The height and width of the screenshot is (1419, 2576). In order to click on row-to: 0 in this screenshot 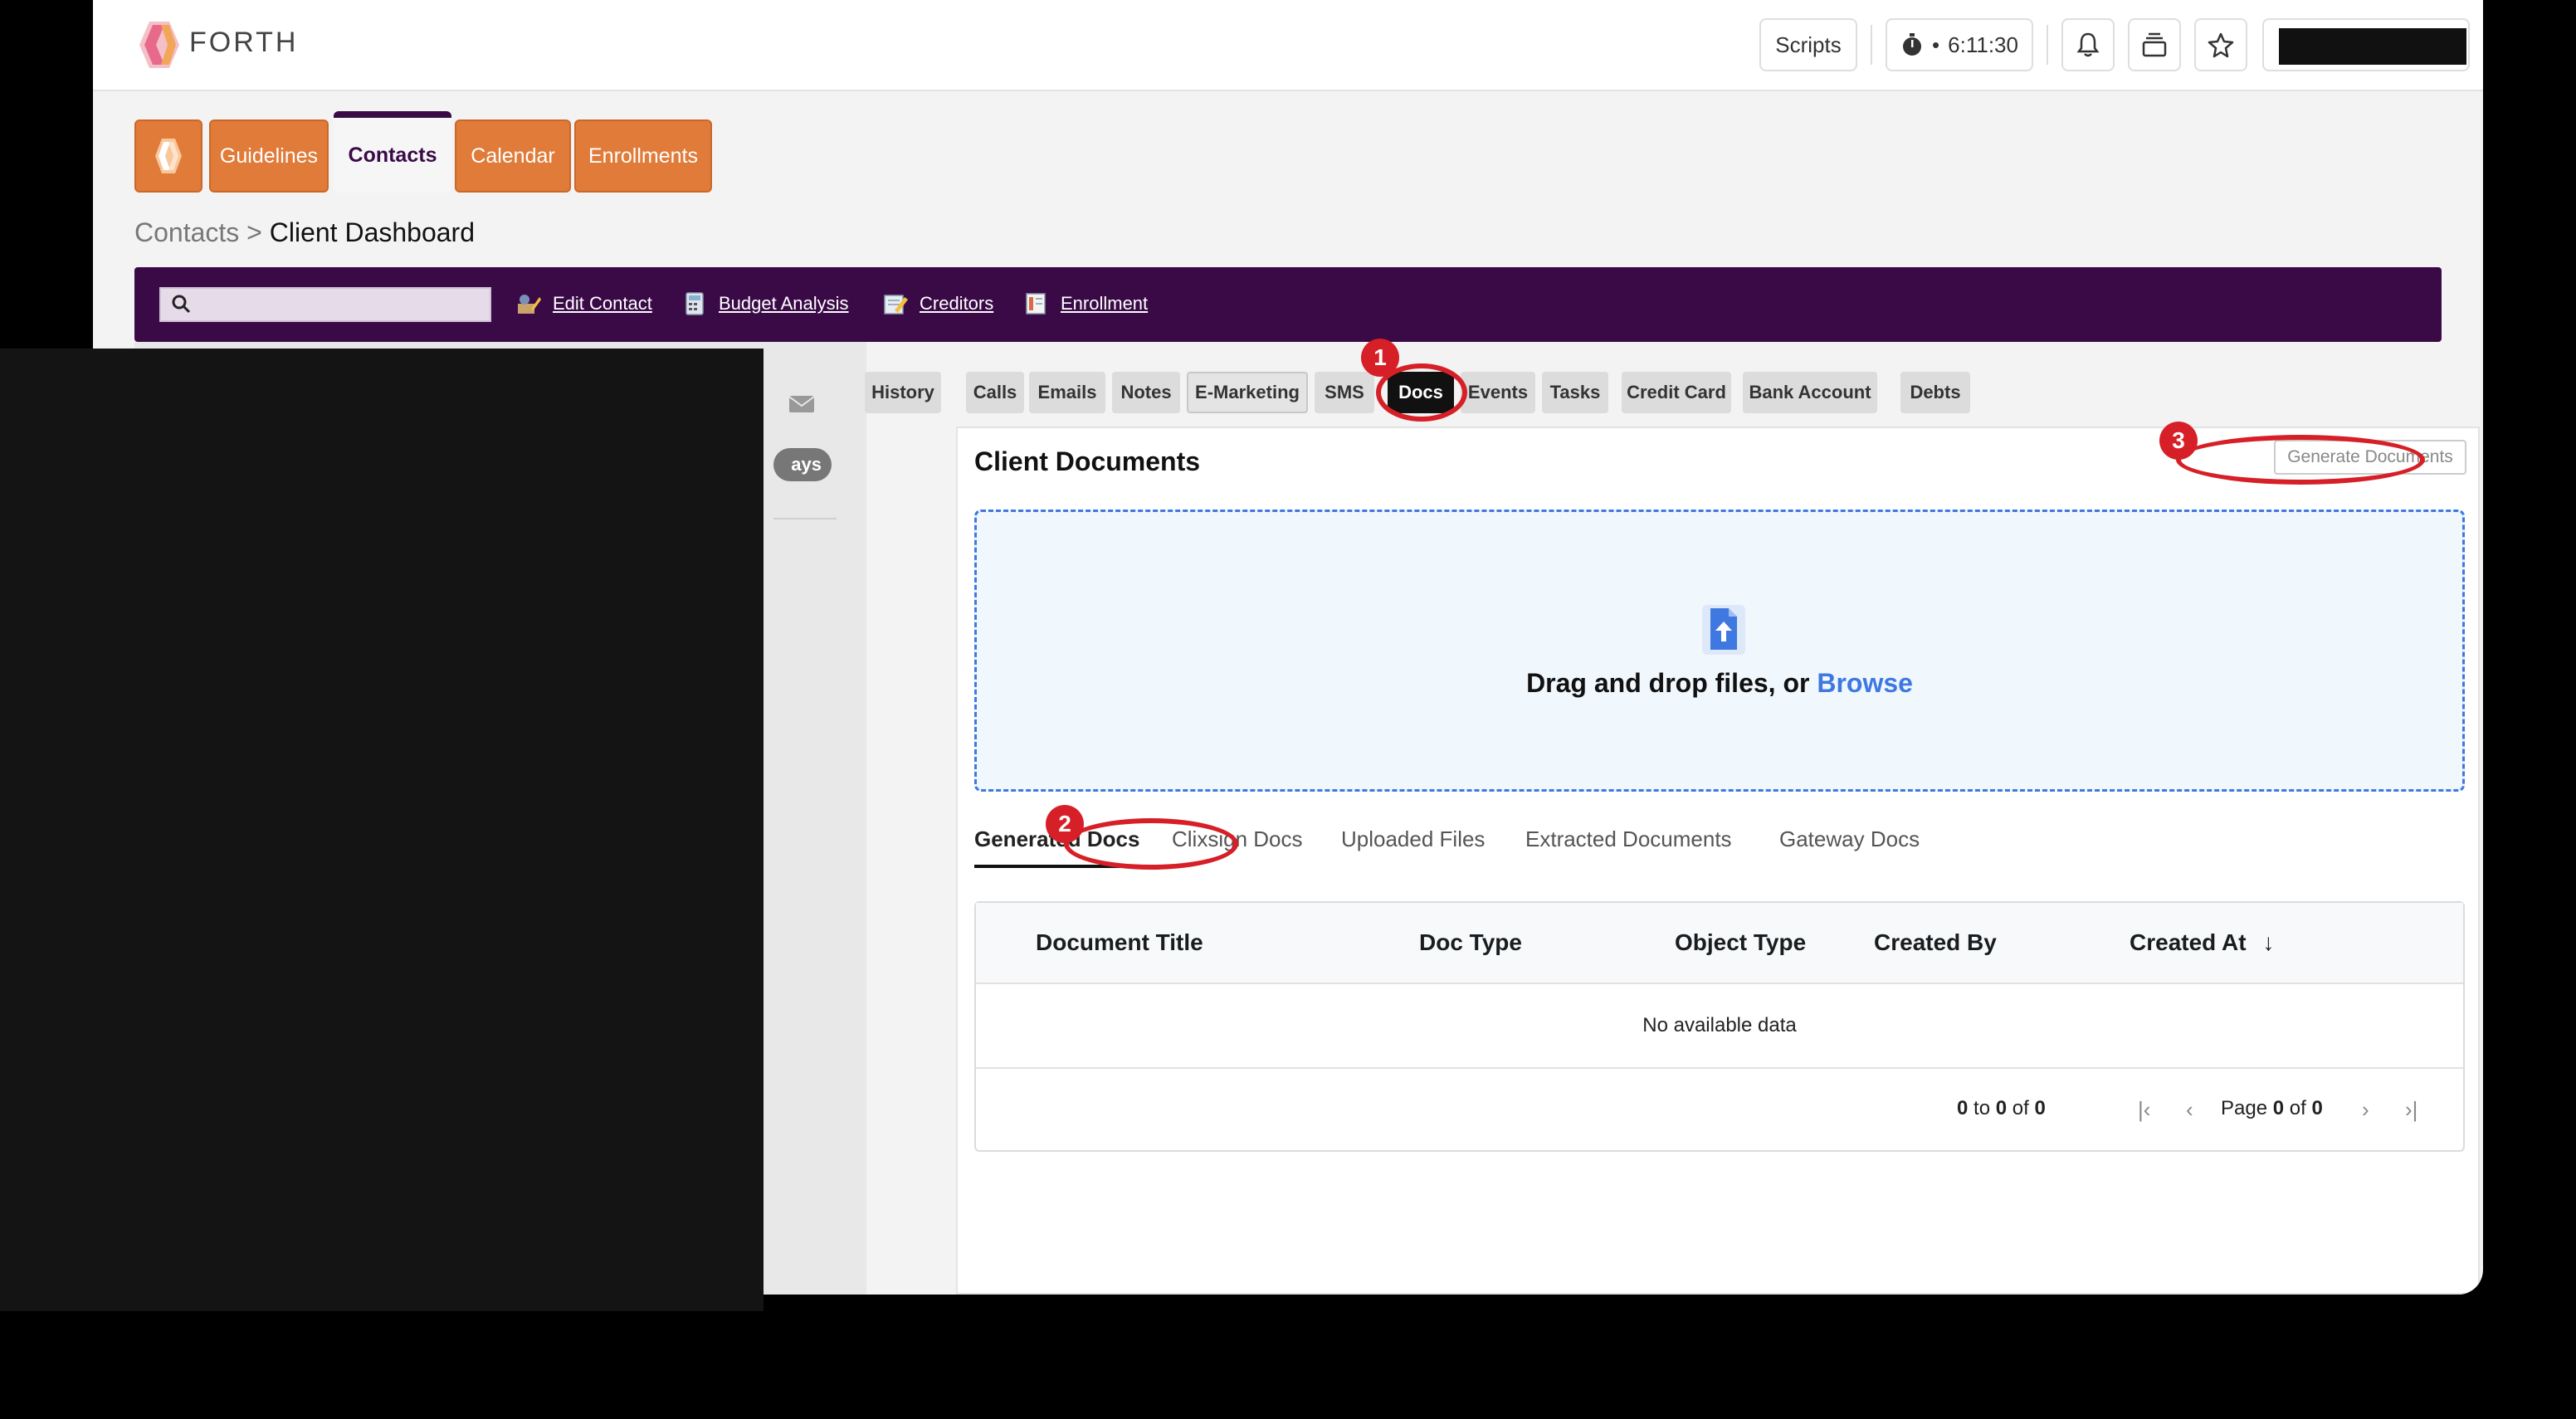, I will do `click(2002, 1108)`.